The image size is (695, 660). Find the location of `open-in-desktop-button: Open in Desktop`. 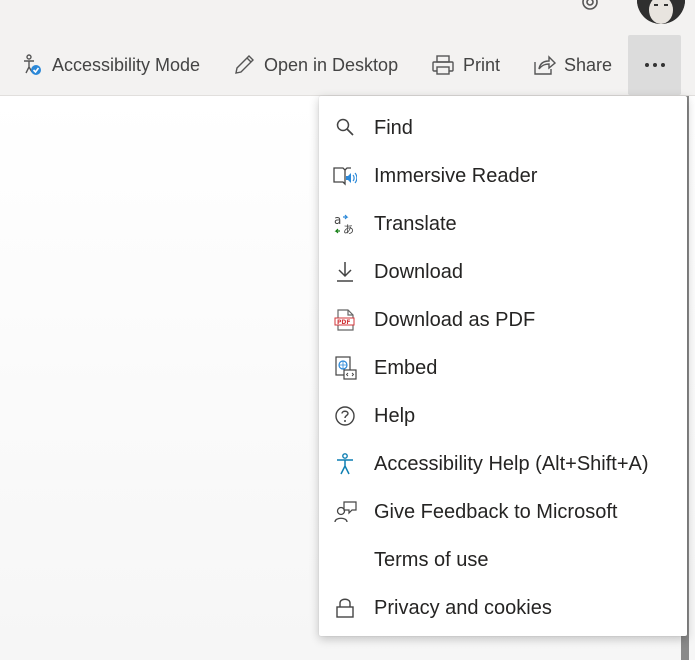

open-in-desktop-button: Open in Desktop is located at coordinates (315, 65).